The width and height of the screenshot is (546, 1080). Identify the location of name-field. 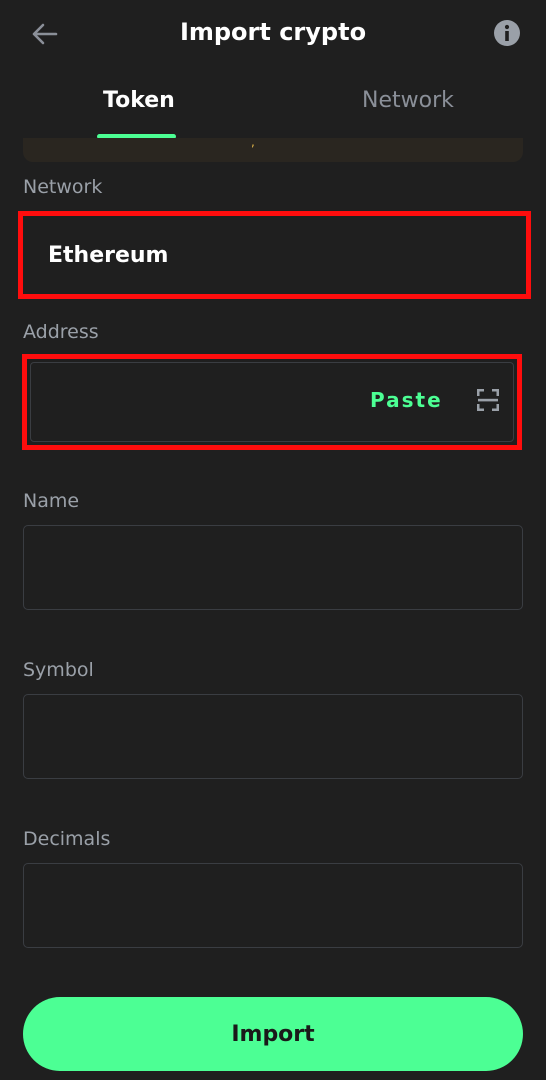
(273, 567).